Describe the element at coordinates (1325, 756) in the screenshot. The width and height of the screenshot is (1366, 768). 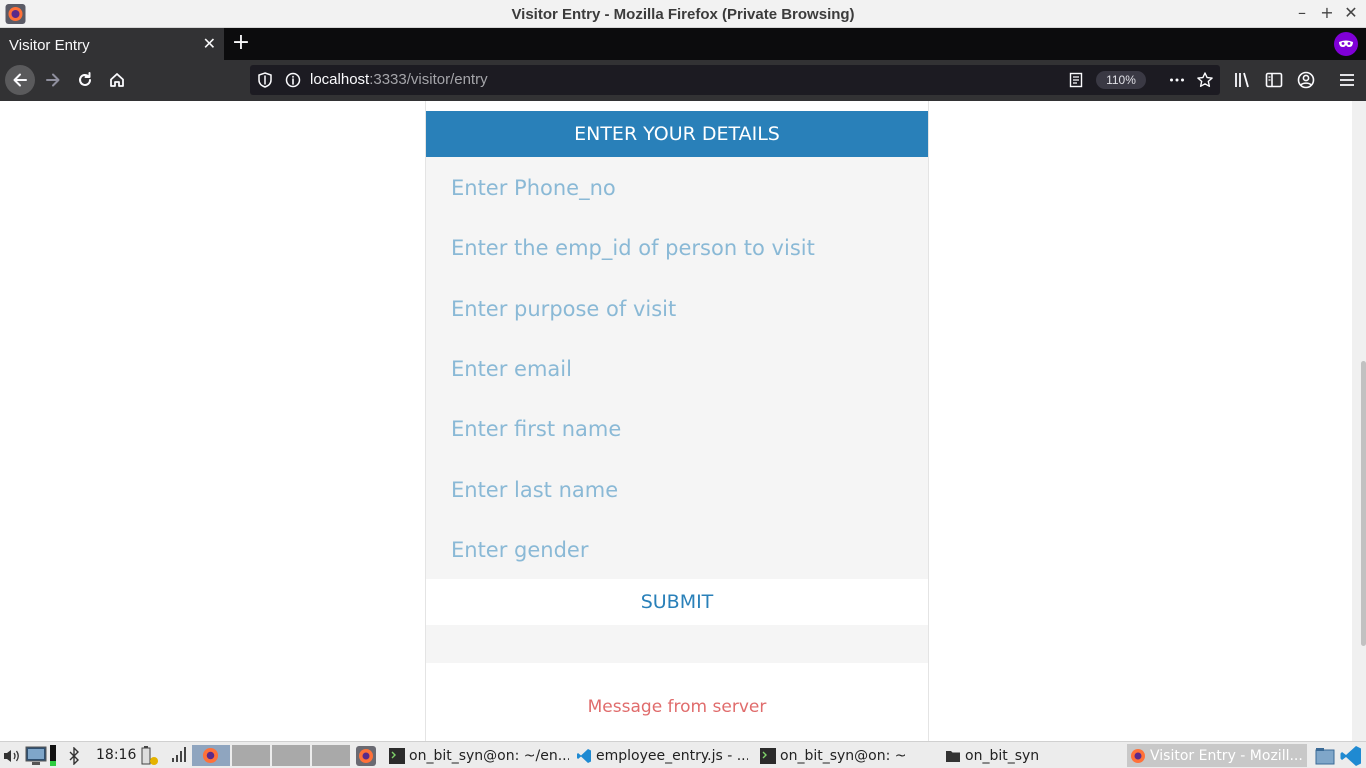
I see `file-manager-tray-icon` at that location.